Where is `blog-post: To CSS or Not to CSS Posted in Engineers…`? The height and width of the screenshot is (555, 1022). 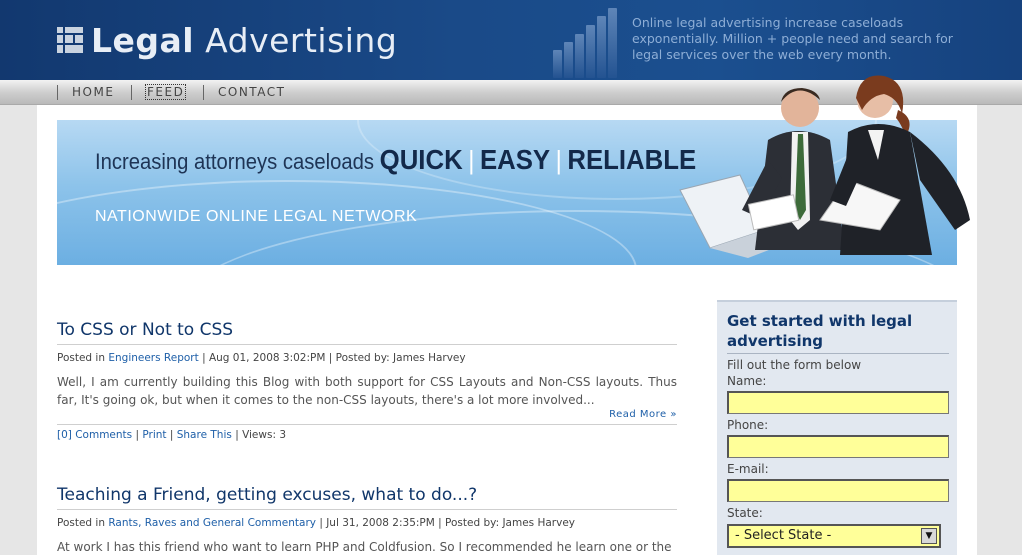
blog-post: To CSS or Not to CSS Posted in Engineers… is located at coordinates (367, 380).